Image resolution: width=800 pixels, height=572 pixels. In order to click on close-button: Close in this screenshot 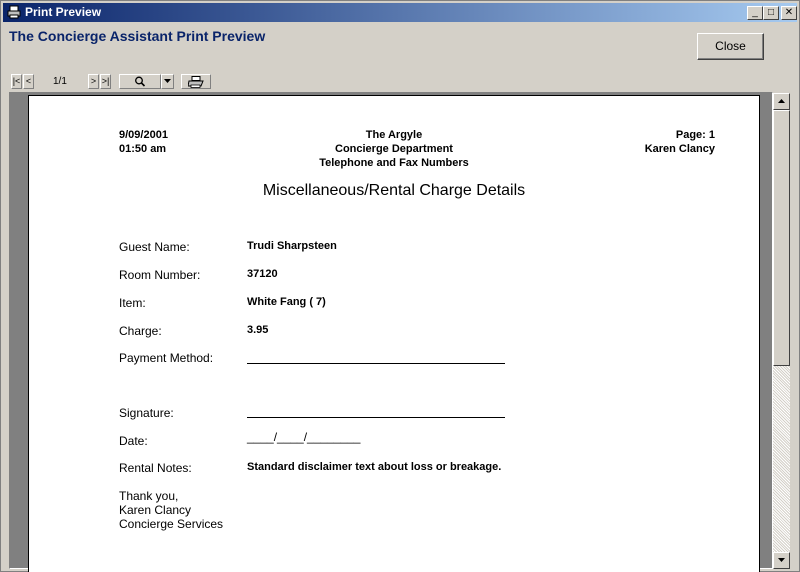, I will do `click(730, 46)`.